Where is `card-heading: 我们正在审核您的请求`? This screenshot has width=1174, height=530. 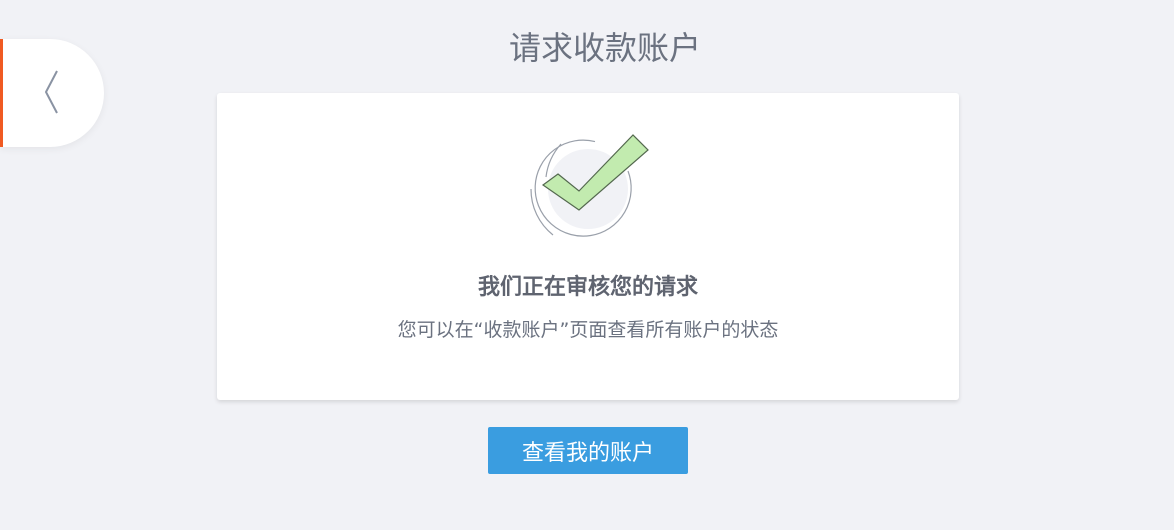
card-heading: 我们正在审核您的请求 is located at coordinates (587, 287).